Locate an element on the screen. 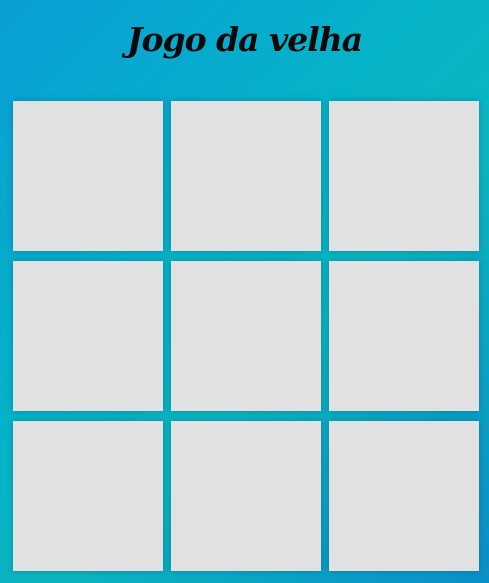 The height and width of the screenshot is (583, 489). page-title: Jogo da velha is located at coordinates (244, 39).